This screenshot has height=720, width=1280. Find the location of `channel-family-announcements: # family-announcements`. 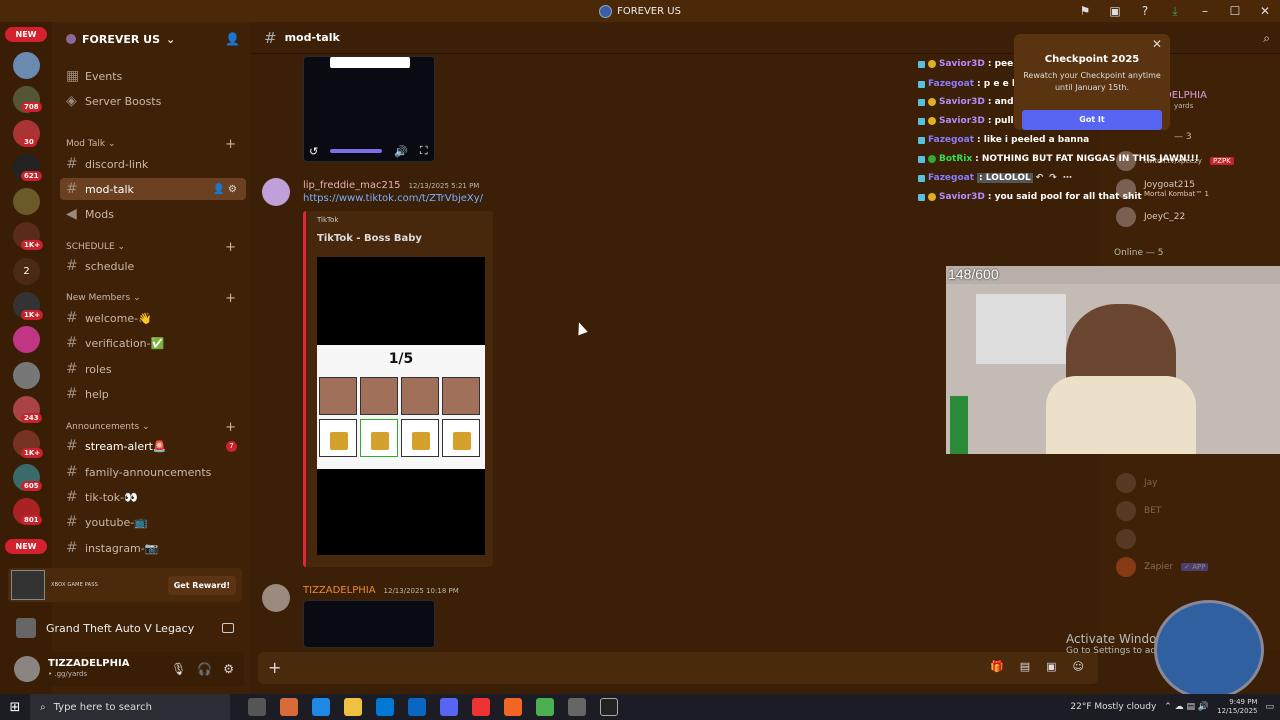

channel-family-announcements: # family-announcements is located at coordinates (153, 472).